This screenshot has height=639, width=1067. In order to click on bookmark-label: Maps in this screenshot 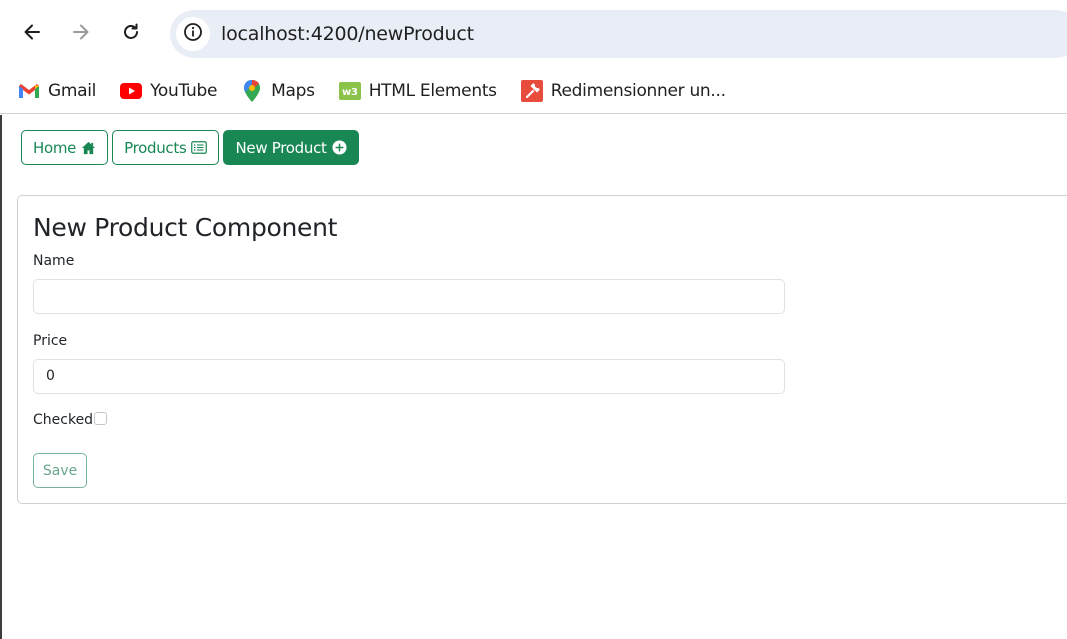, I will do `click(293, 90)`.